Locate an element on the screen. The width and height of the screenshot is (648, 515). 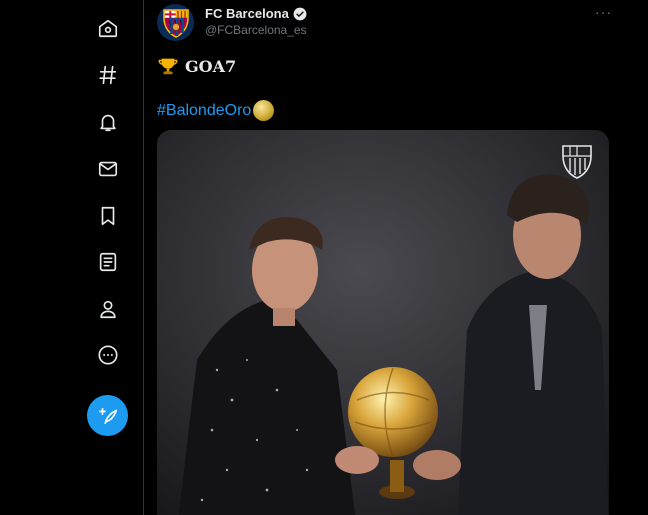
nav-home-button is located at coordinates (108, 28).